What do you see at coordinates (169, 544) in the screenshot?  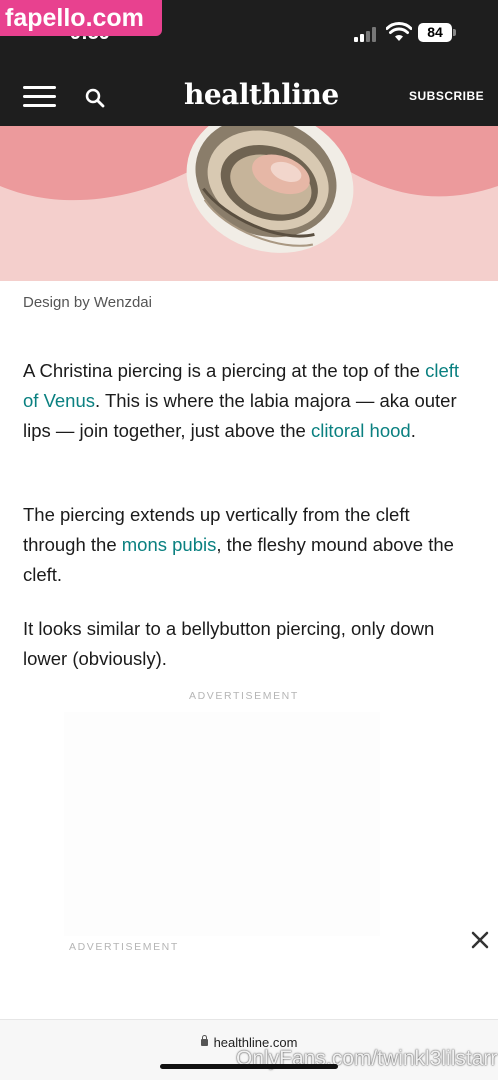 I see `link-mons-pubis: mons pubis` at bounding box center [169, 544].